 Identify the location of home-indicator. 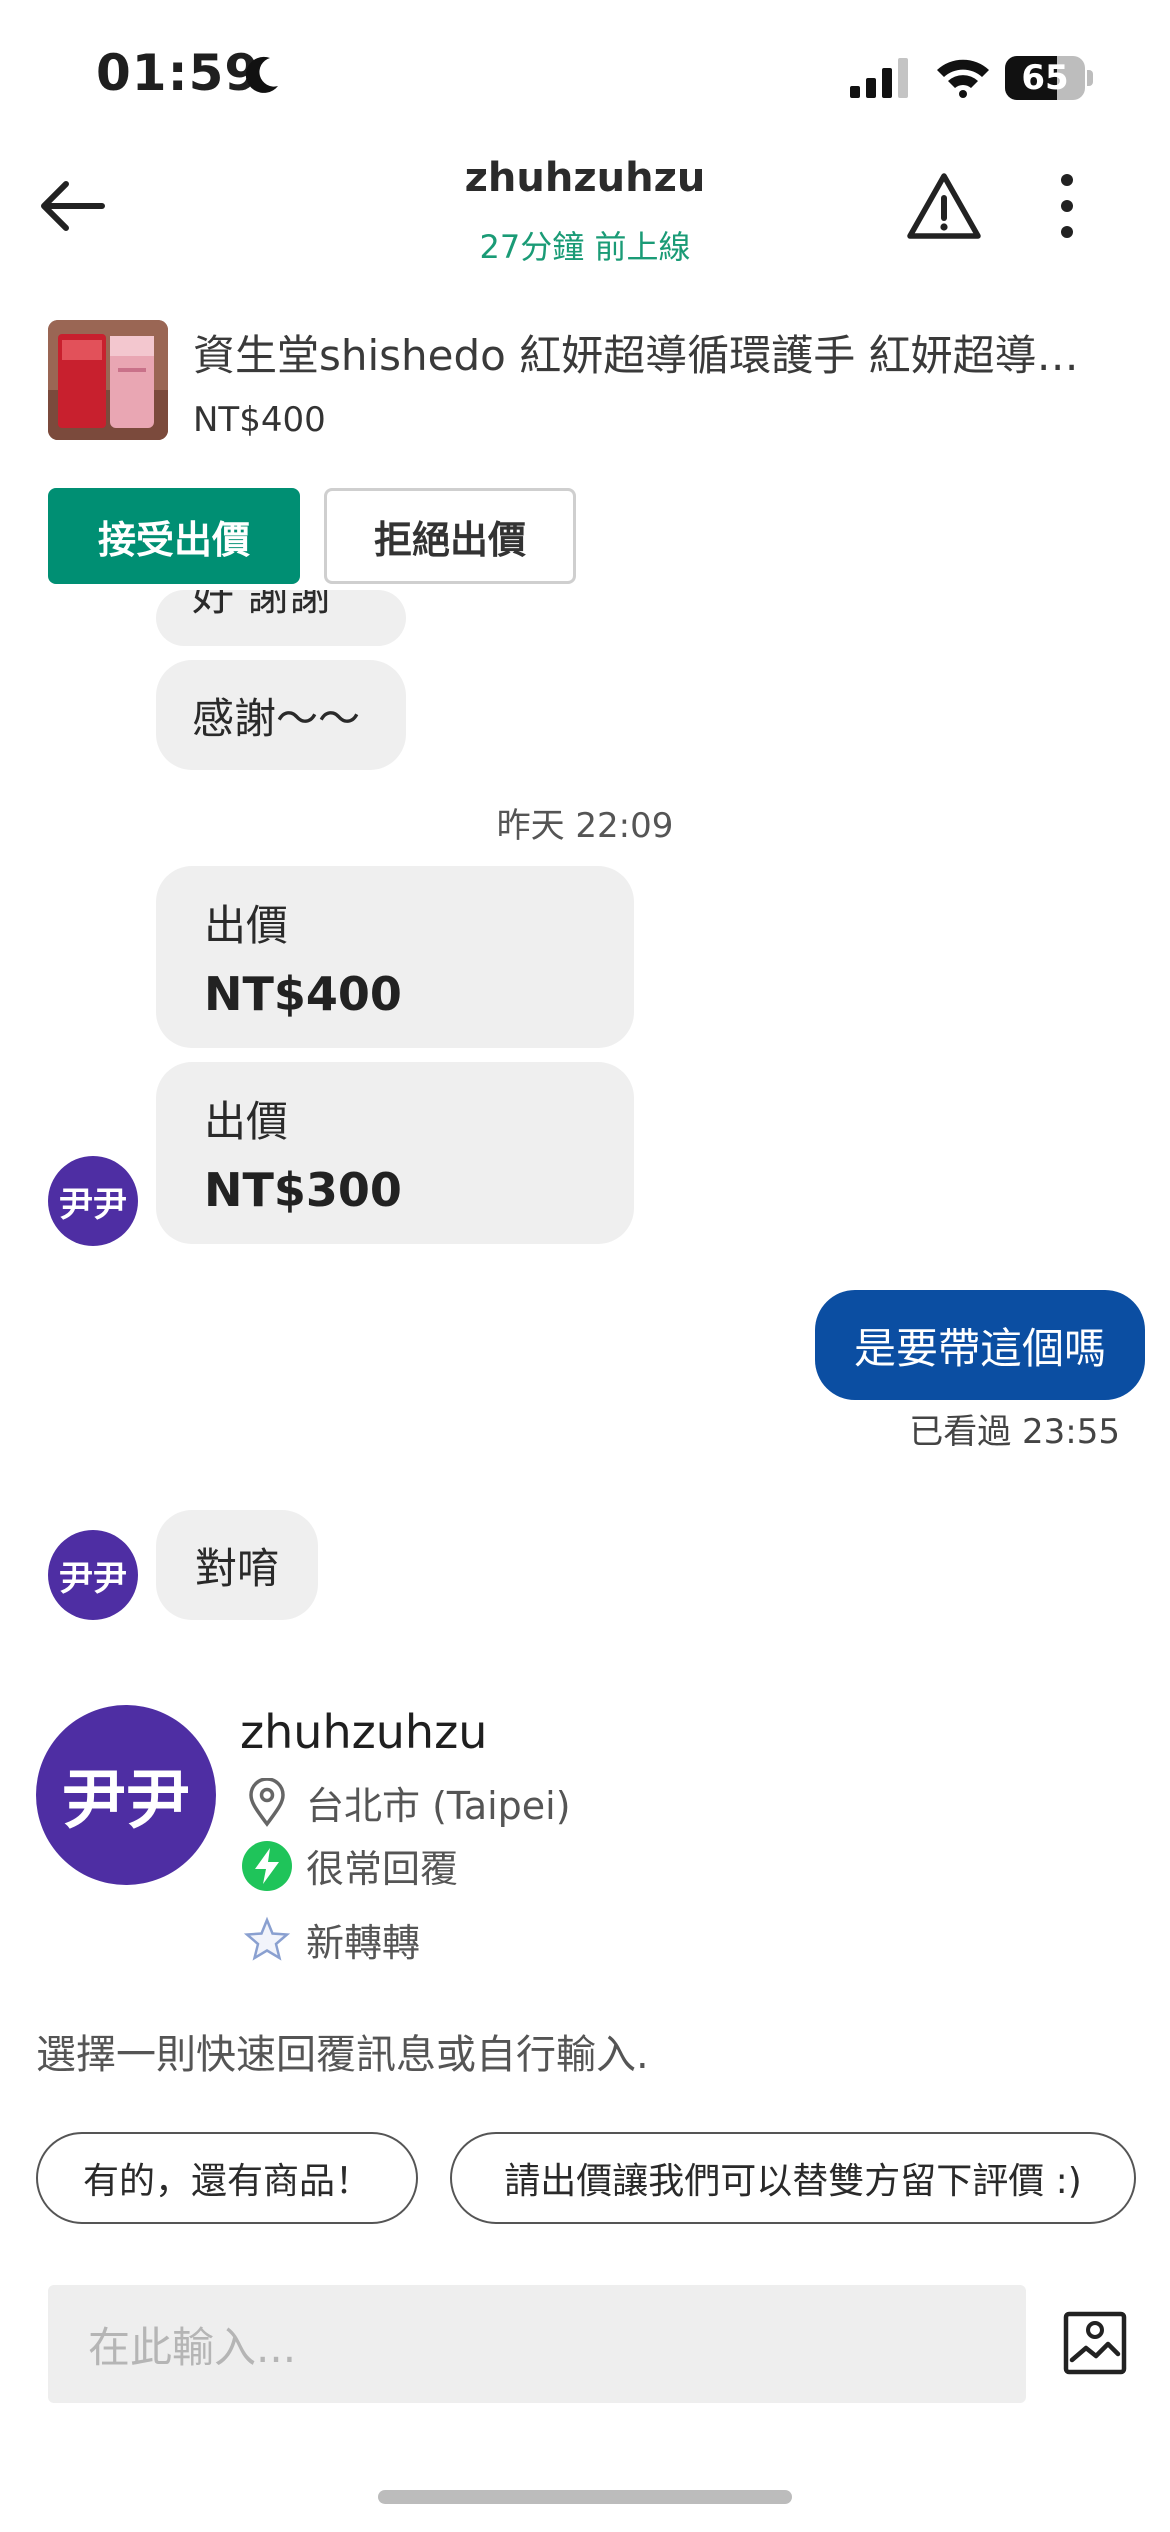
(585, 2497).